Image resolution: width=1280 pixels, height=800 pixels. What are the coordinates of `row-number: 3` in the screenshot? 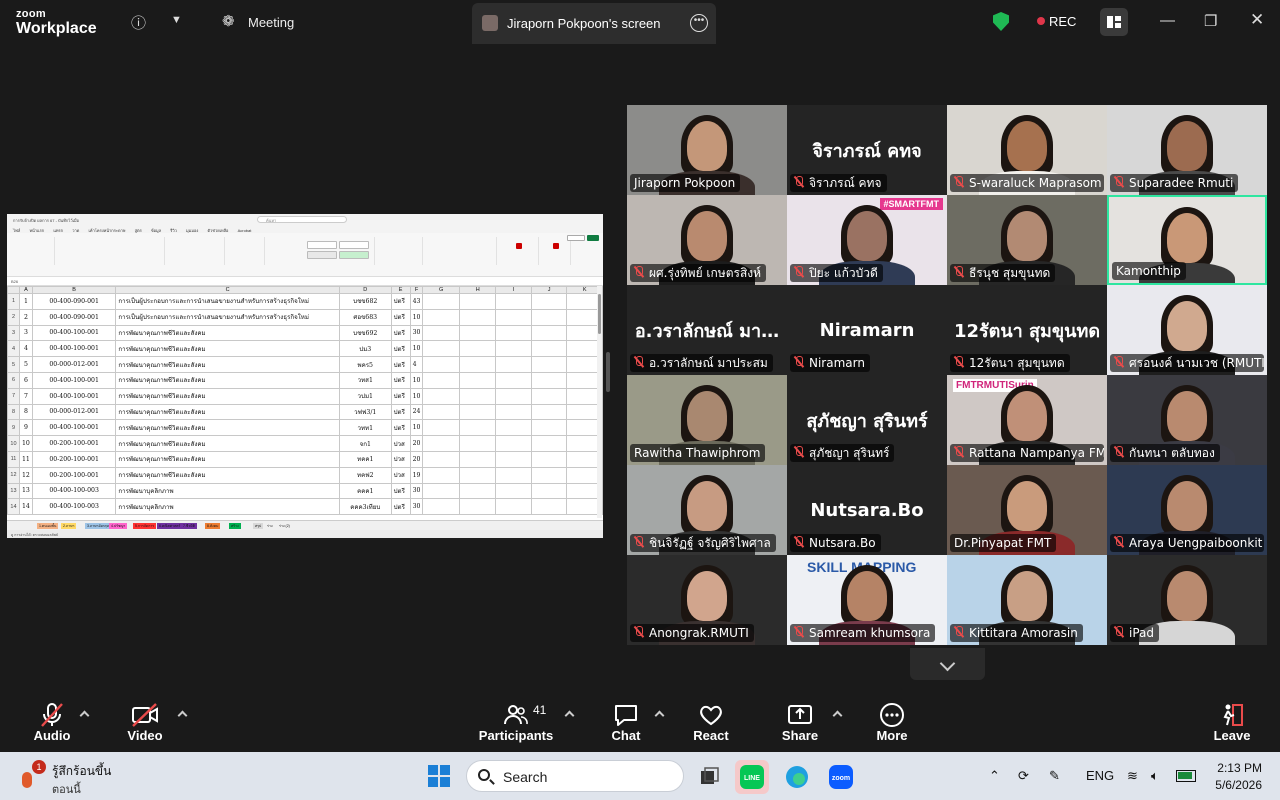 It's located at (13, 333).